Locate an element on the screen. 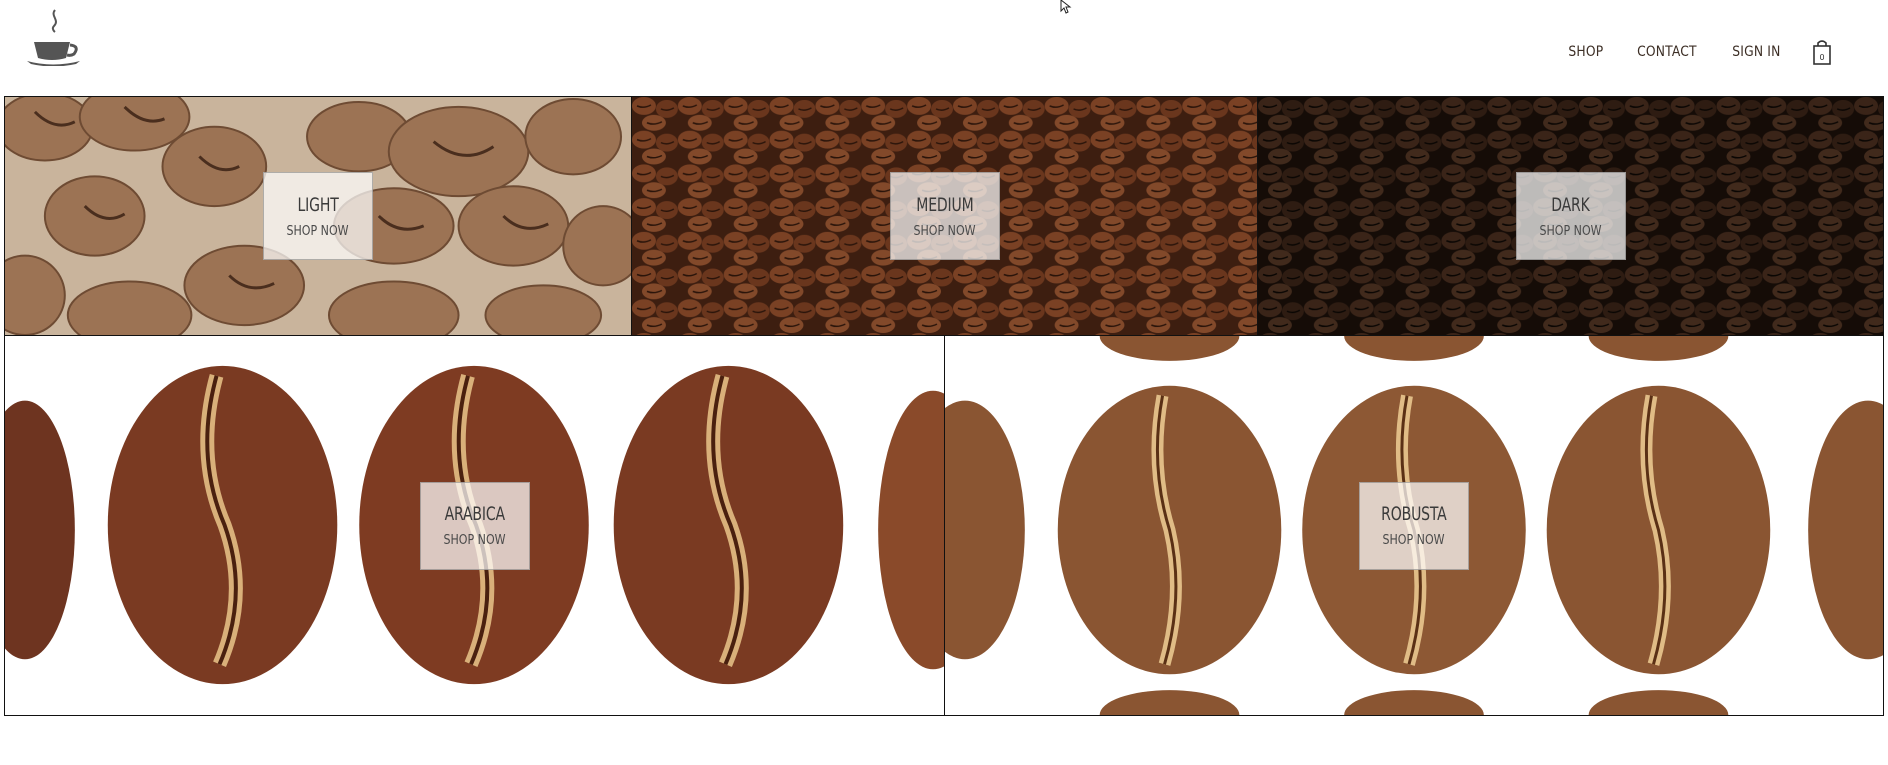  nav-shop-link: SHOP is located at coordinates (1585, 52).